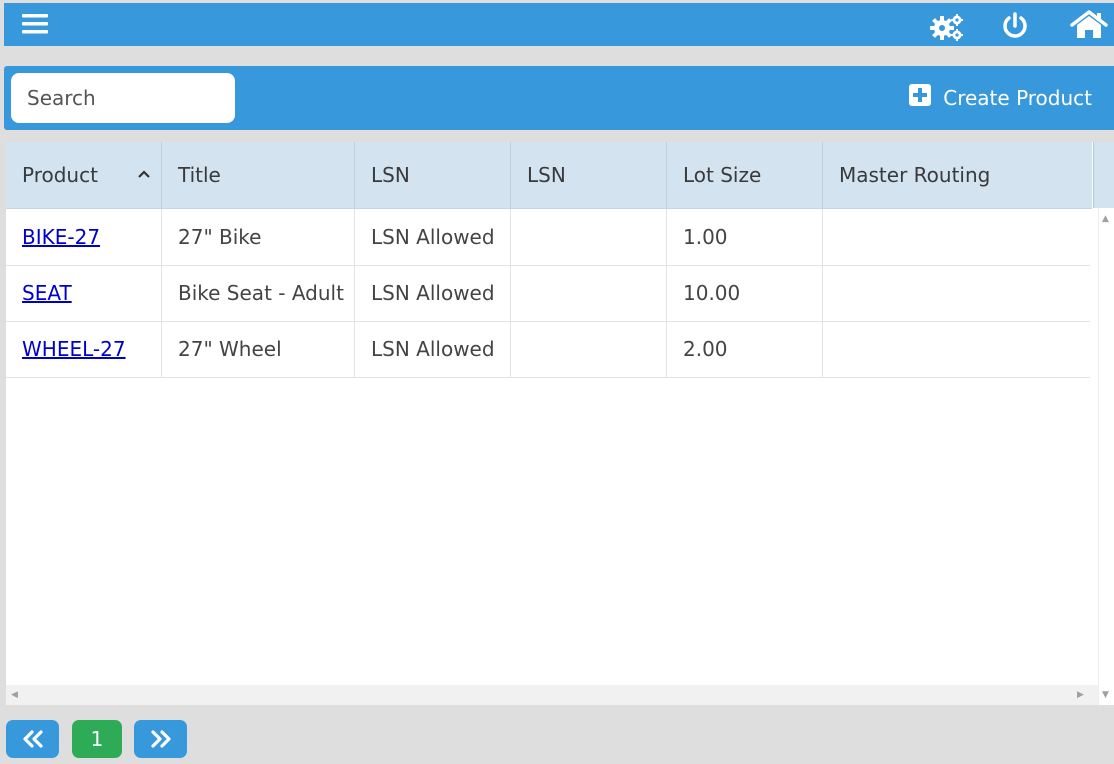 This screenshot has width=1114, height=764. I want to click on top-navigation-bar, so click(559, 24).